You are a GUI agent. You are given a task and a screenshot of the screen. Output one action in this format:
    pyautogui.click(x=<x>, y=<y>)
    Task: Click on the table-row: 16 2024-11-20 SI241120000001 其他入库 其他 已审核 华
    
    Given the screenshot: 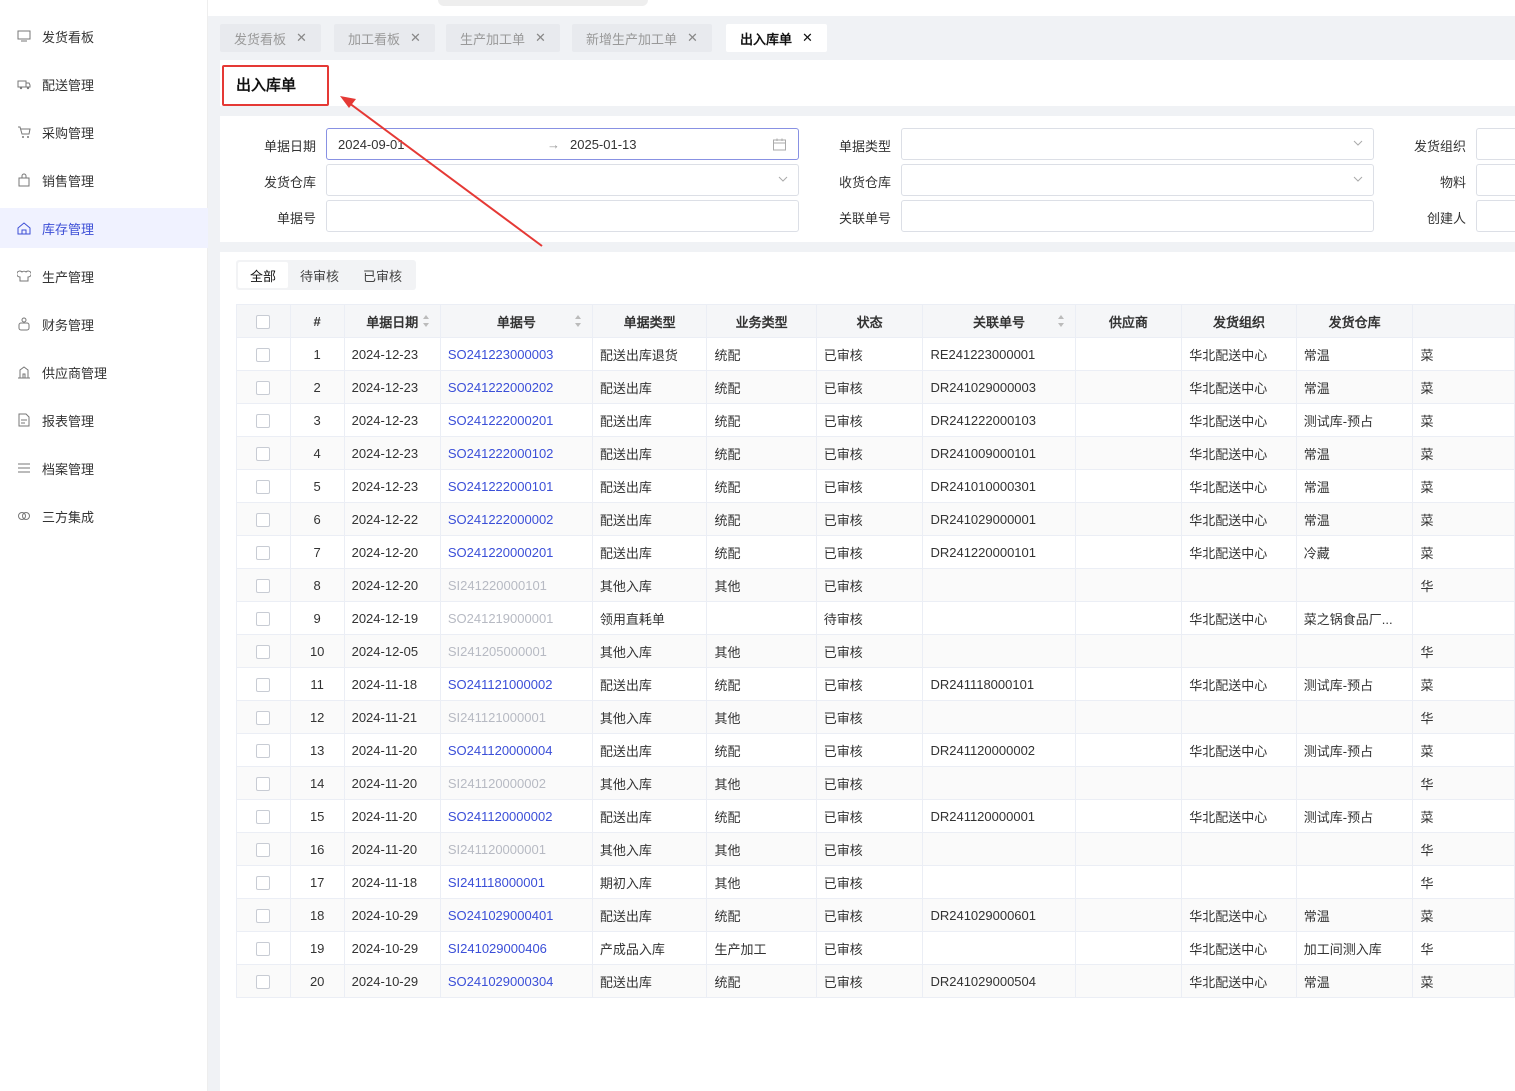 What is the action you would take?
    pyautogui.click(x=875, y=849)
    